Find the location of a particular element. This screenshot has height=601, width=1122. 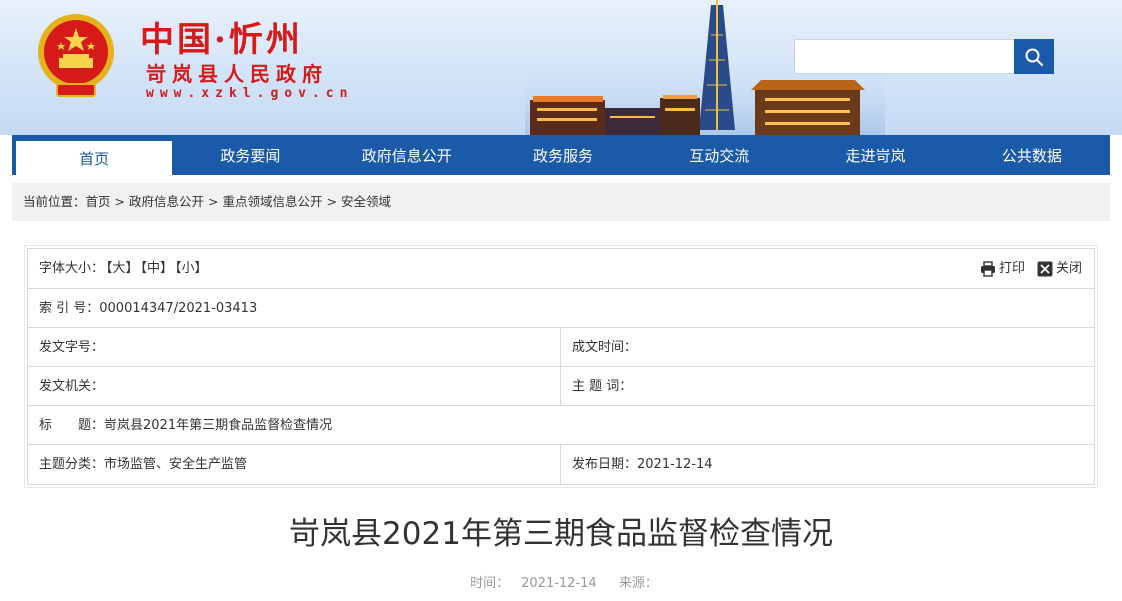

date-written-label: 成文时间： is located at coordinates (605, 347).